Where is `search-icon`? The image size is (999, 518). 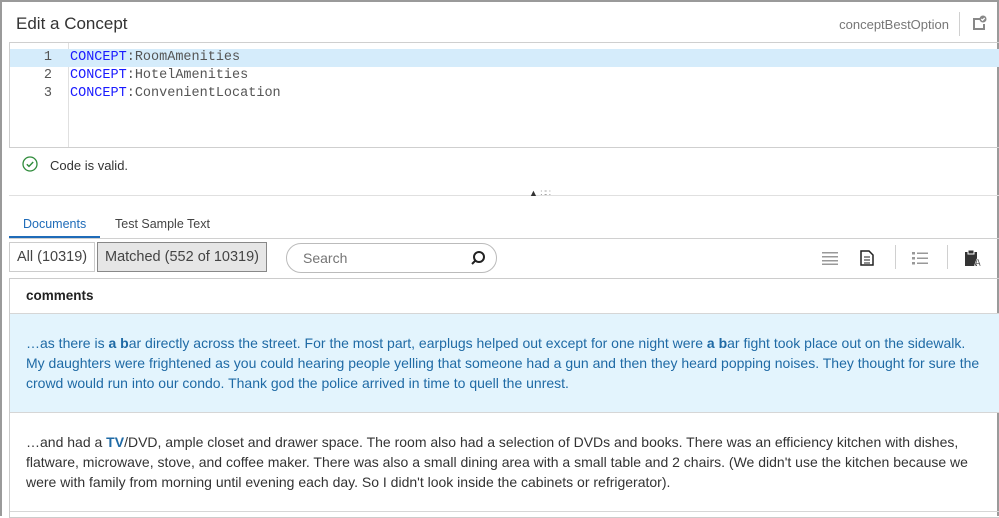
search-icon is located at coordinates (478, 260).